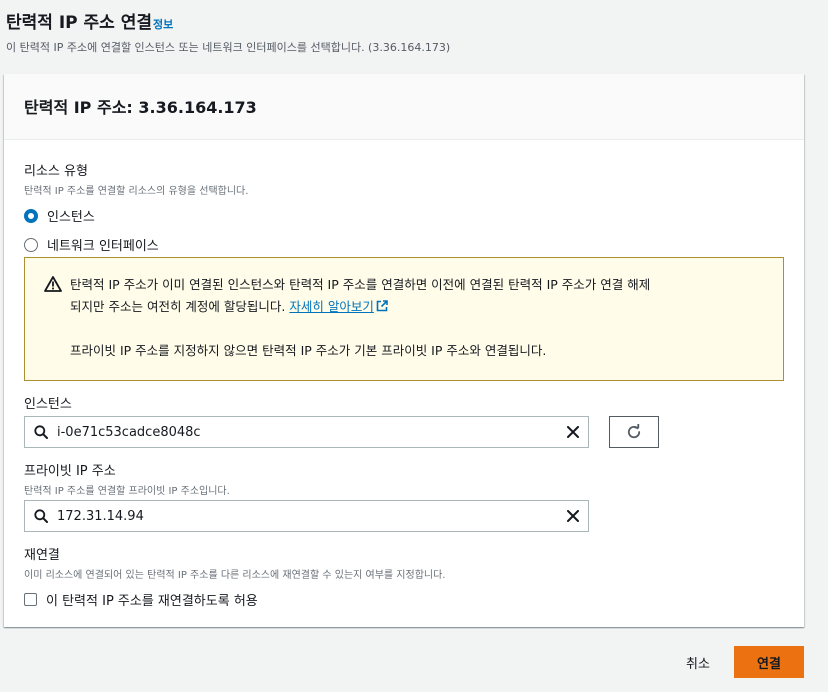 The width and height of the screenshot is (828, 692). I want to click on page-title-row: 탄력적 IP 주소 연결 정보, so click(228, 20).